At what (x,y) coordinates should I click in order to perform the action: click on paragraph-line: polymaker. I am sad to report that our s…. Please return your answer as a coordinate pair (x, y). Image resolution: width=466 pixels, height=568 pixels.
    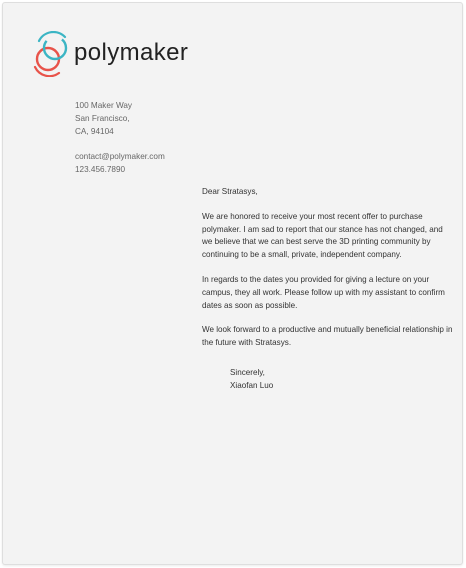
    Looking at the image, I should click on (322, 229).